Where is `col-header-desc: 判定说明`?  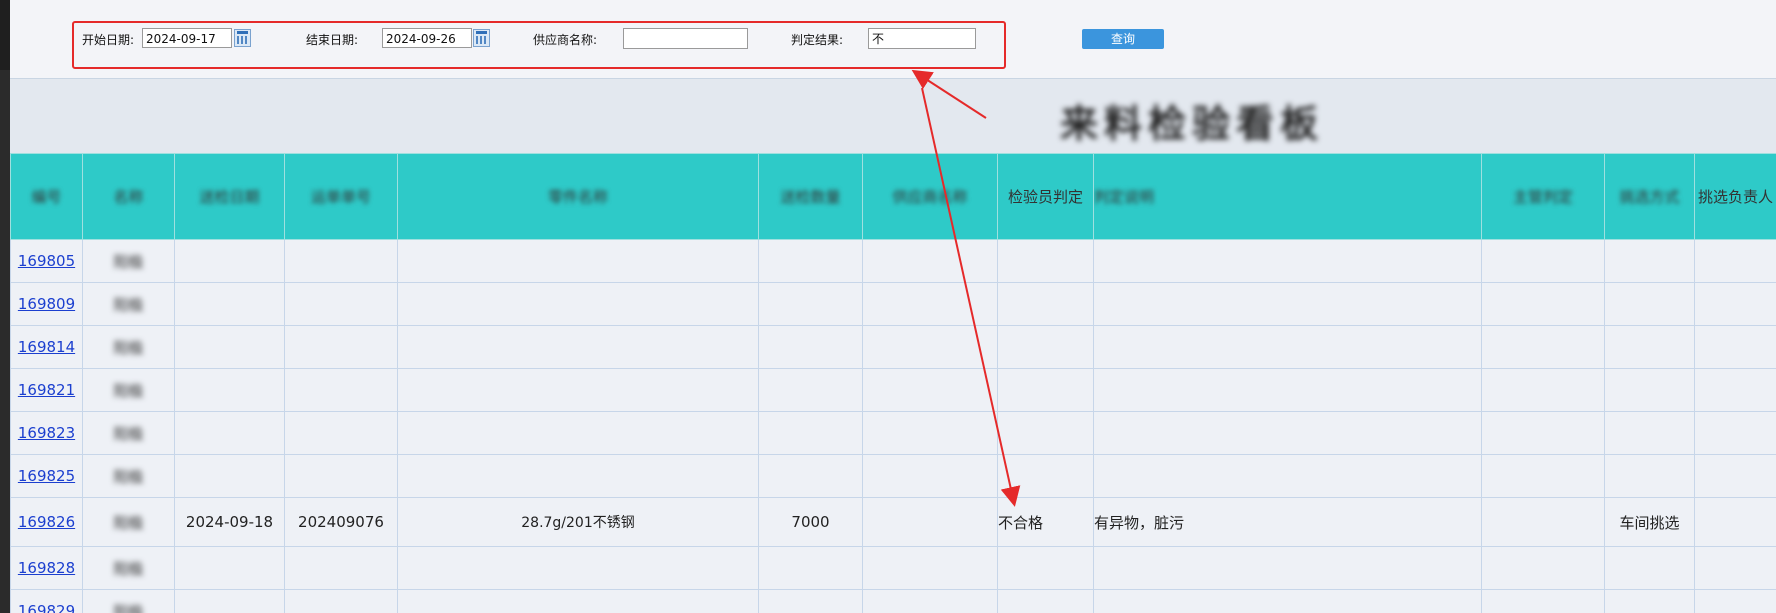 col-header-desc: 判定说明 is located at coordinates (1287, 196).